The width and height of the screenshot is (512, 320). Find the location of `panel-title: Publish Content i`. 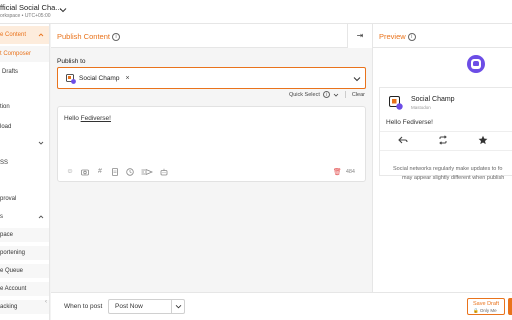

panel-title: Publish Content i is located at coordinates (89, 37).